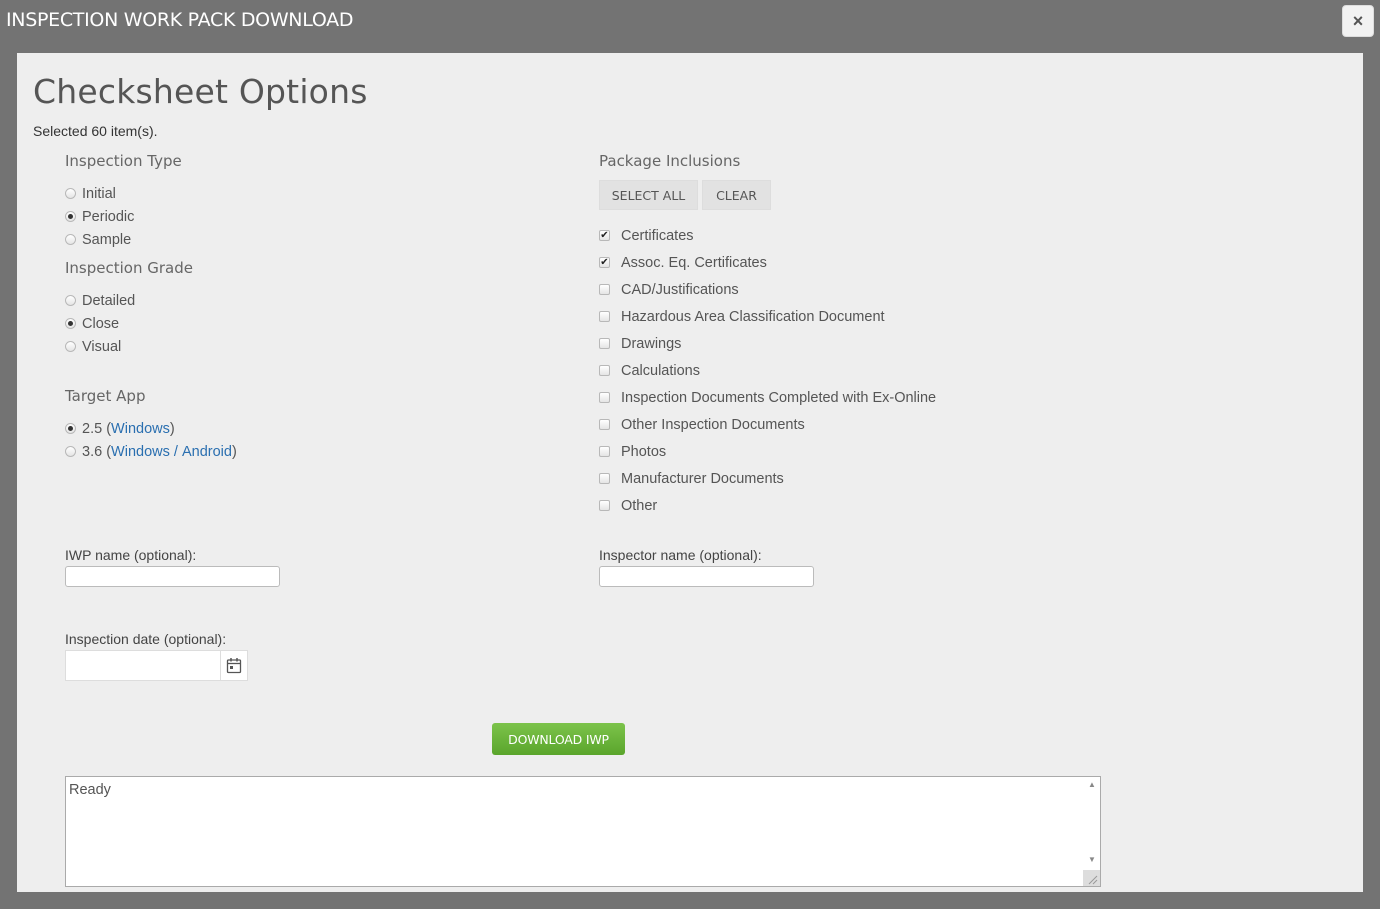  Describe the element at coordinates (1092, 859) in the screenshot. I see `scroll-down-icon: ▼` at that location.